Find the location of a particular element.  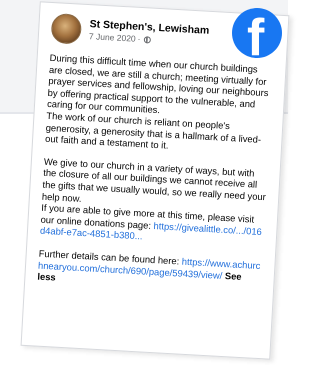

facebook-f-glyph: f is located at coordinates (256, 33).